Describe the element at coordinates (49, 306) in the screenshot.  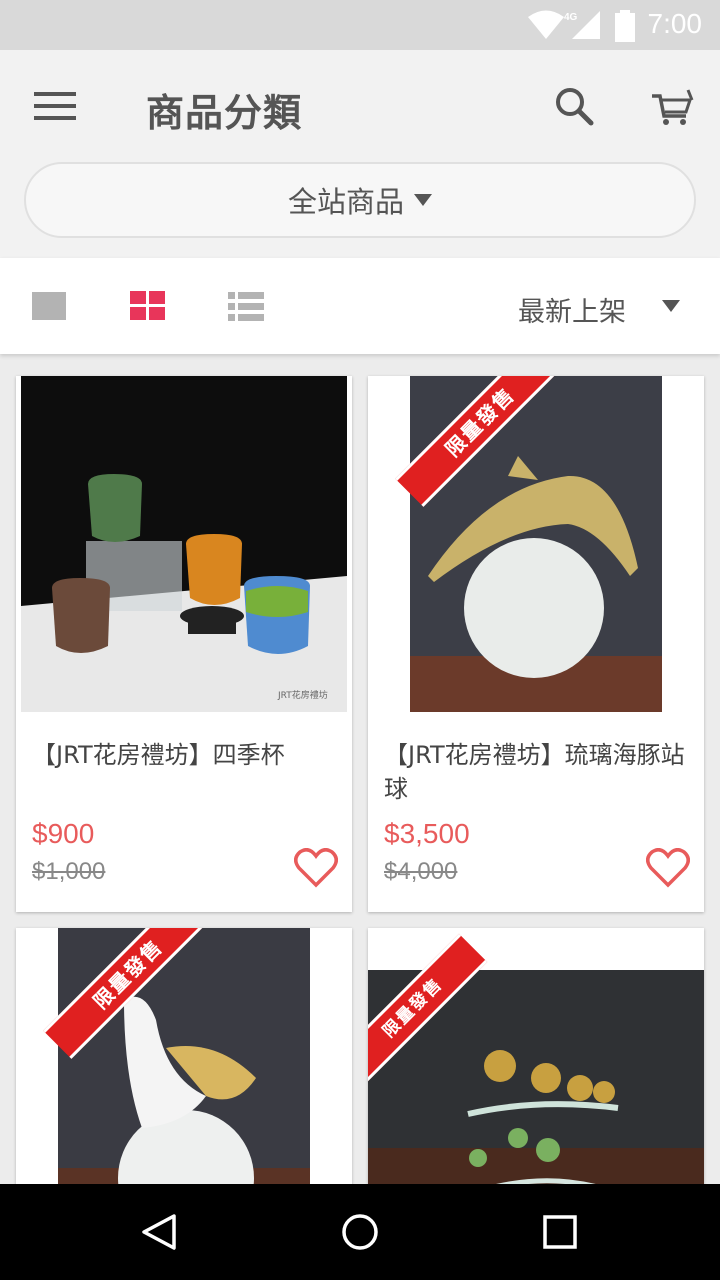
I see `single-view-icon` at that location.